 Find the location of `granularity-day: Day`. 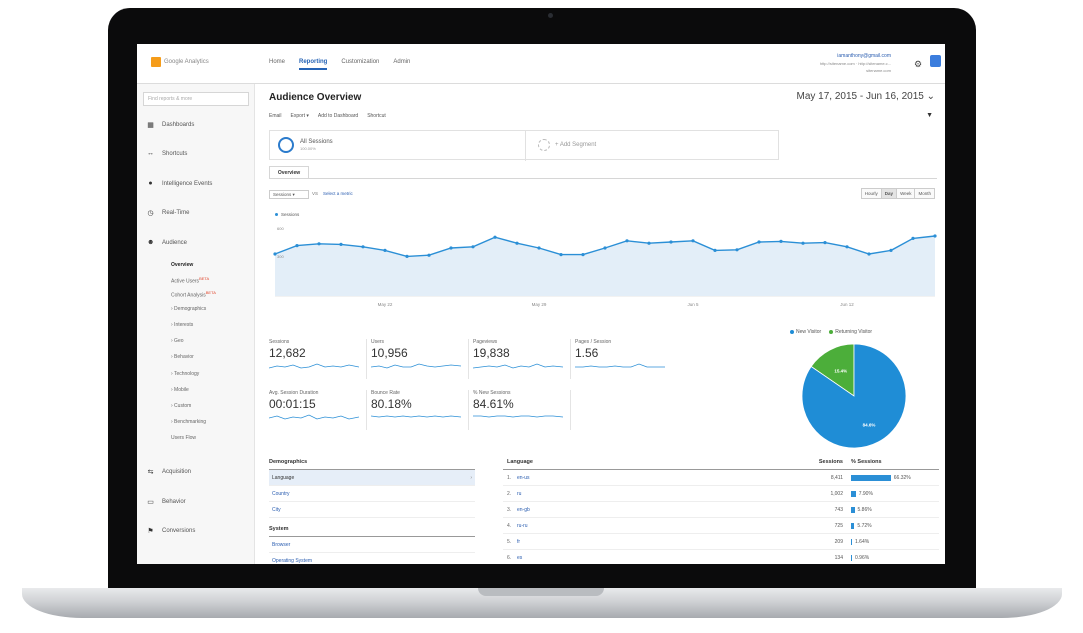

granularity-day: Day is located at coordinates (889, 193).